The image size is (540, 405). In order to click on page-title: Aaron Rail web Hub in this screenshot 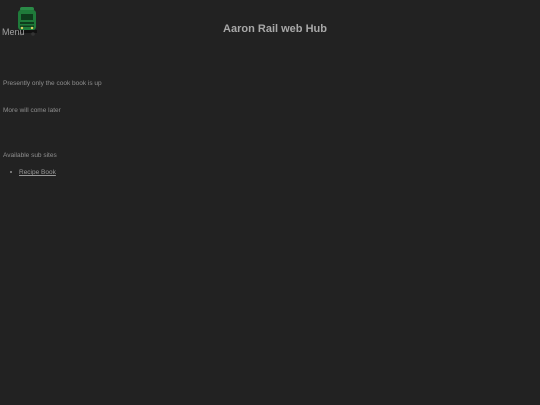, I will do `click(275, 29)`.